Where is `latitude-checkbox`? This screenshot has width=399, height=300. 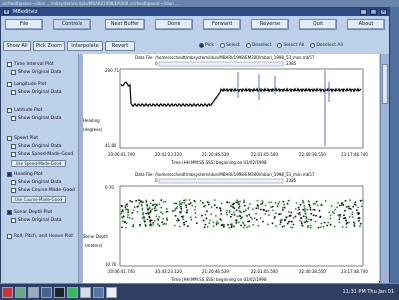
latitude-checkbox is located at coordinates (9, 110).